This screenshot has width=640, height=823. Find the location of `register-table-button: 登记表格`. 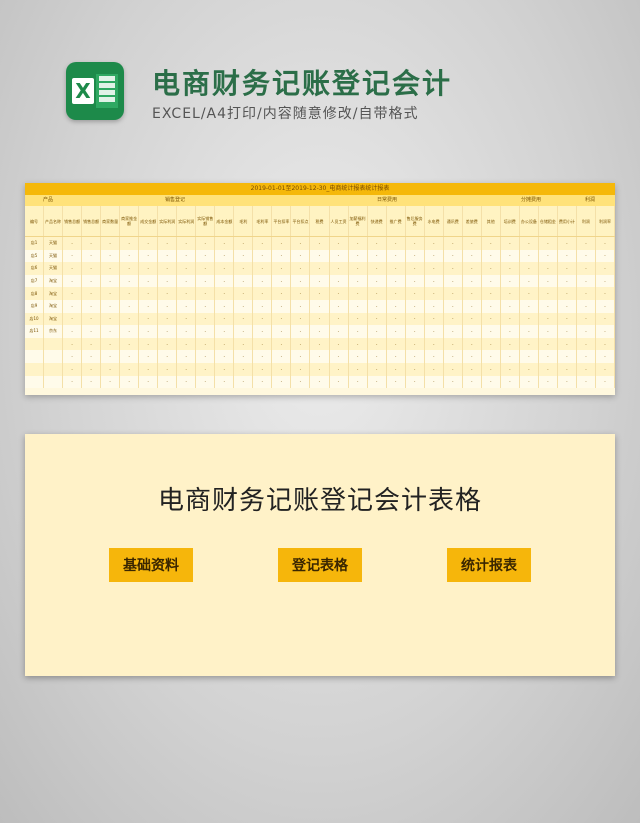

register-table-button: 登记表格 is located at coordinates (320, 565).